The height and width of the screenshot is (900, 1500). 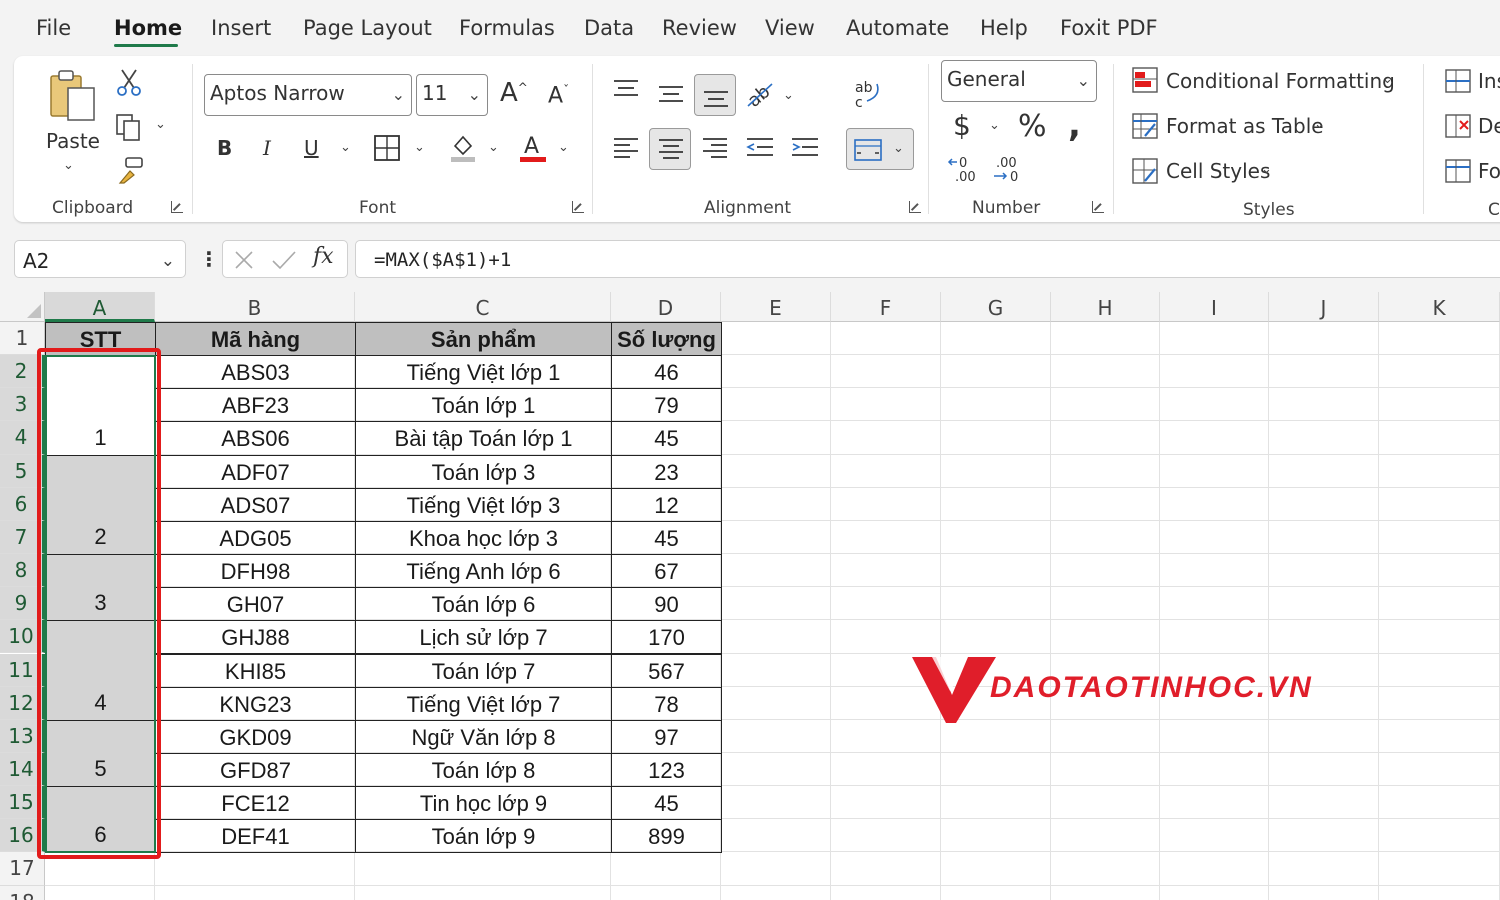 What do you see at coordinates (626, 149) in the screenshot?
I see `align-left-icon` at bounding box center [626, 149].